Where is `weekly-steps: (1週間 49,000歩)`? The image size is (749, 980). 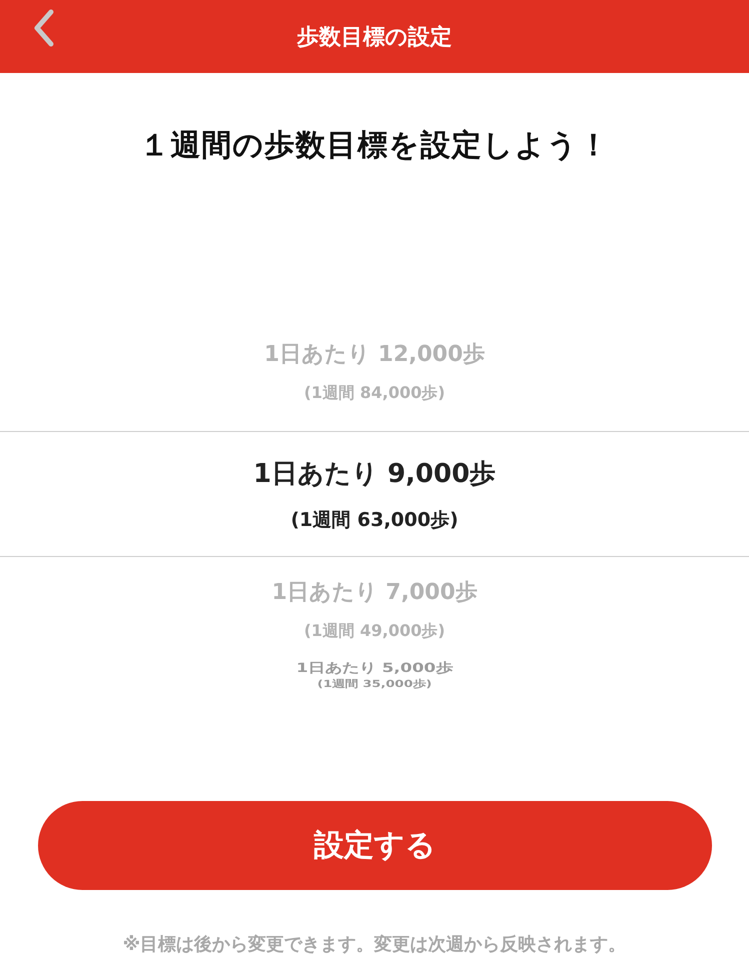
weekly-steps: (1週間 49,000歩) is located at coordinates (375, 631).